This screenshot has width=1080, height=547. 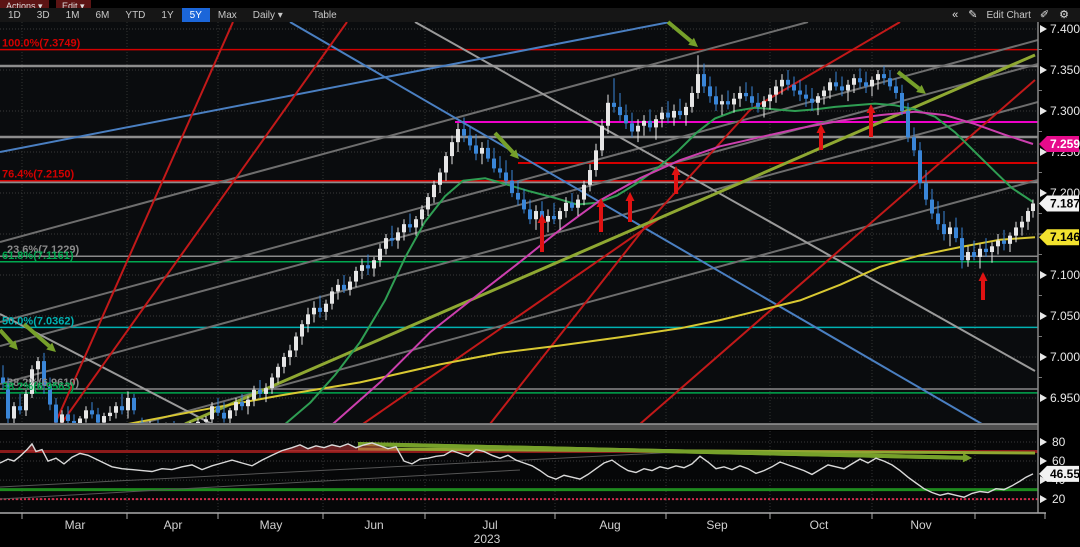 What do you see at coordinates (1065, 474) in the screenshot?
I see `svg-text: 46.5505` at bounding box center [1065, 474].